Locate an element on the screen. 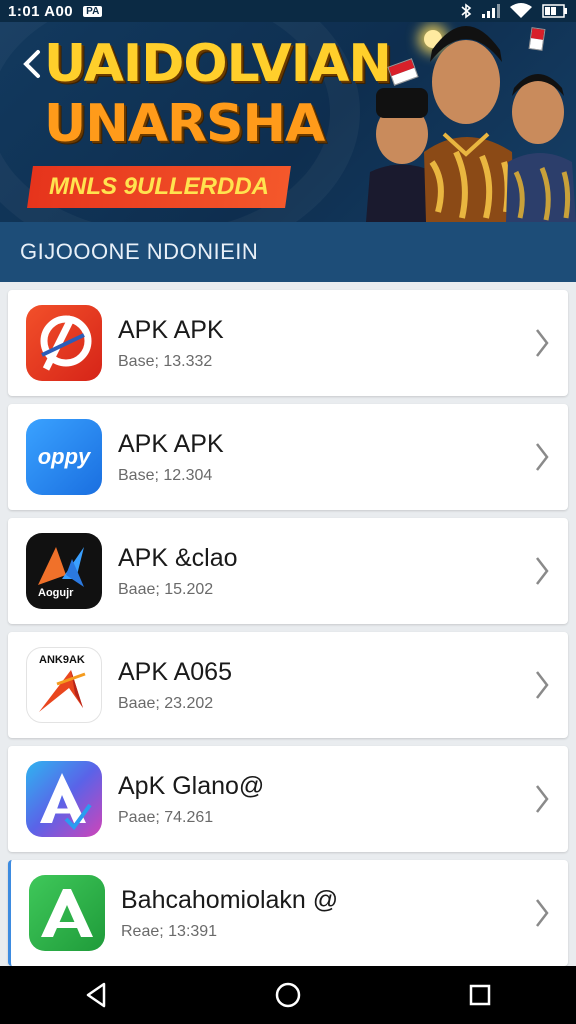  oppy-logo-icon: oppy is located at coordinates (64, 457).